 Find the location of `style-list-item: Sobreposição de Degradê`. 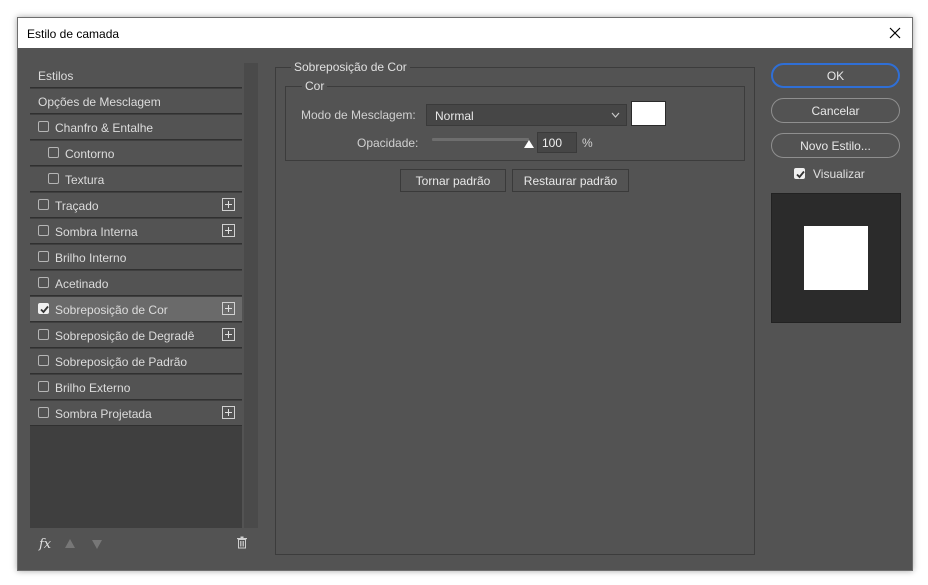

style-list-item: Sobreposição de Degradê is located at coordinates (136, 335).